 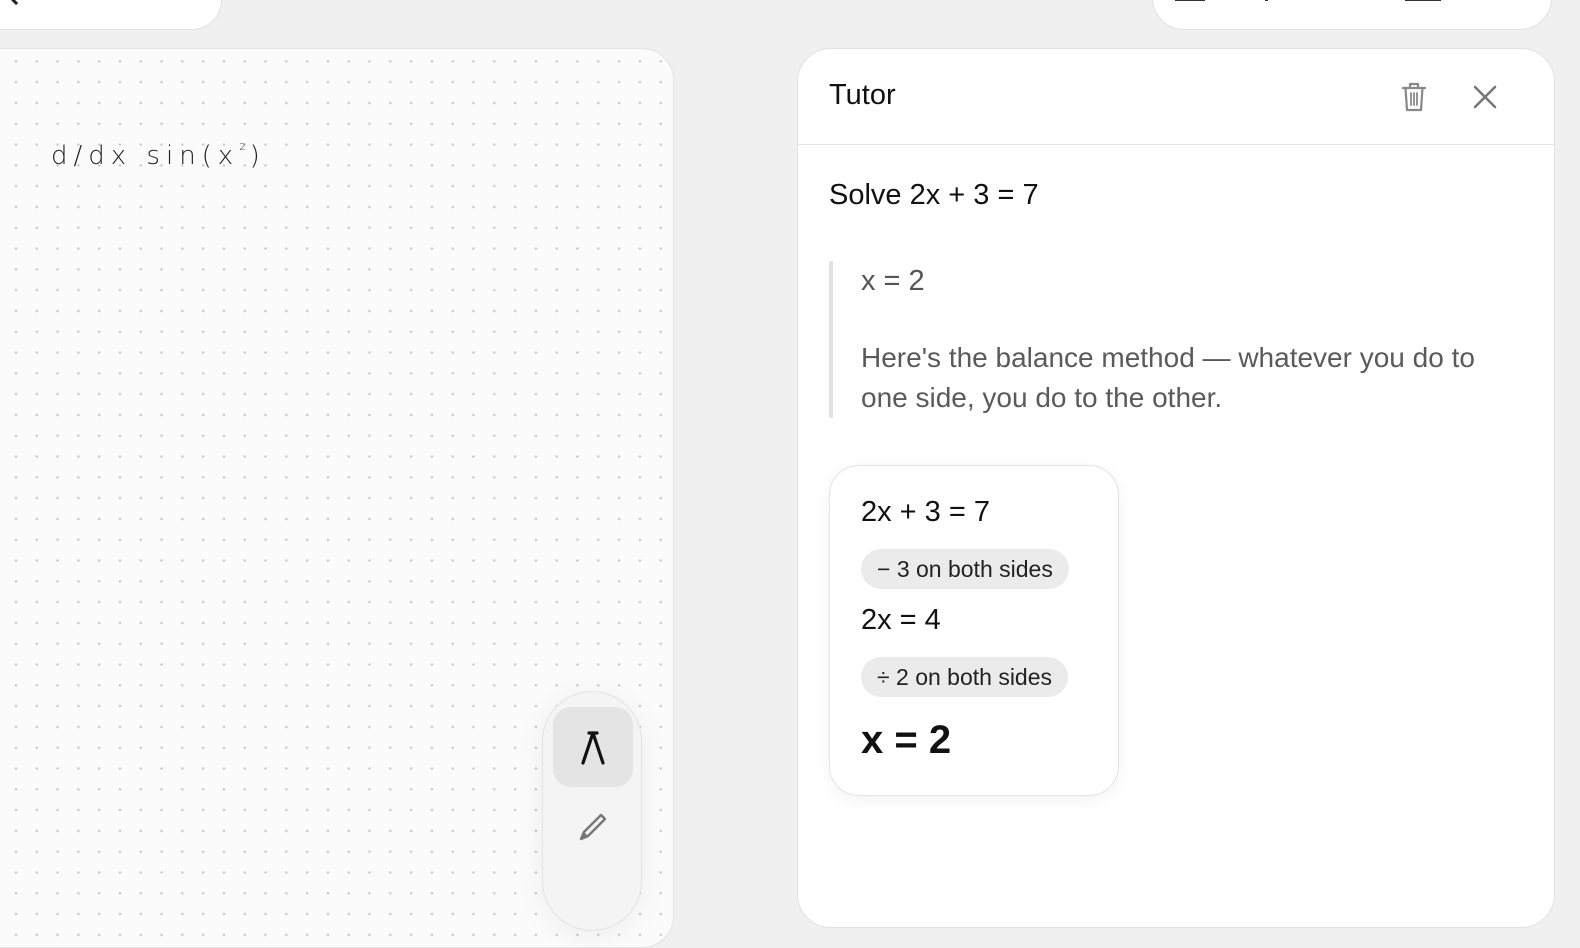 I want to click on top-left-toolbar, so click(x=111, y=15).